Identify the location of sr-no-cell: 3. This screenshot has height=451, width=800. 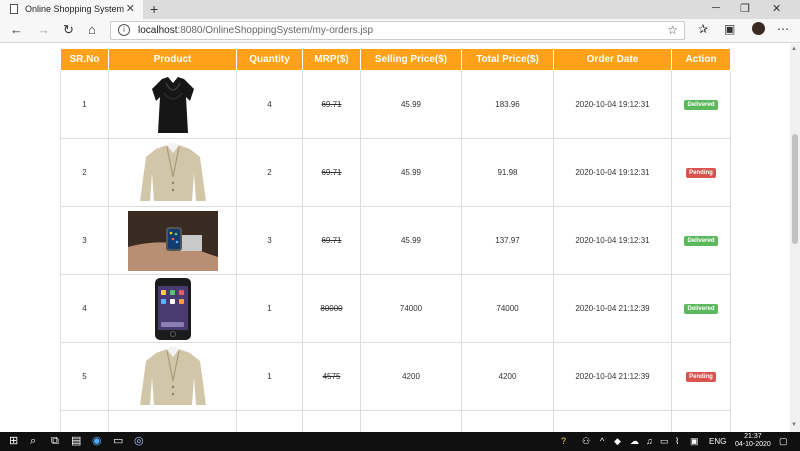
(84, 240).